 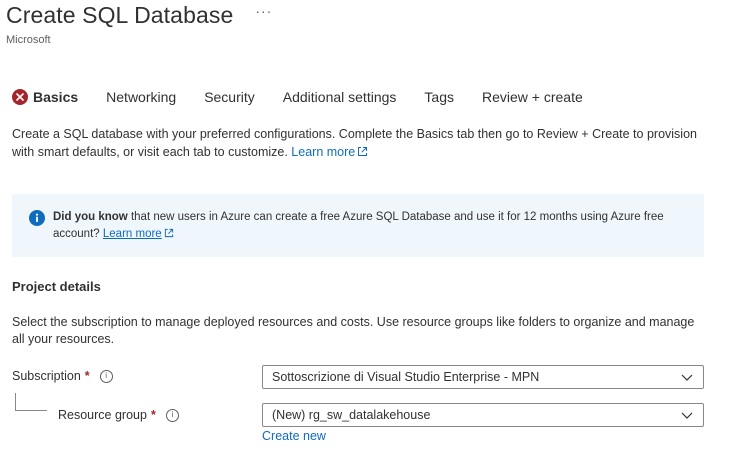 I want to click on info-bold-text: Did you know, so click(x=90, y=217).